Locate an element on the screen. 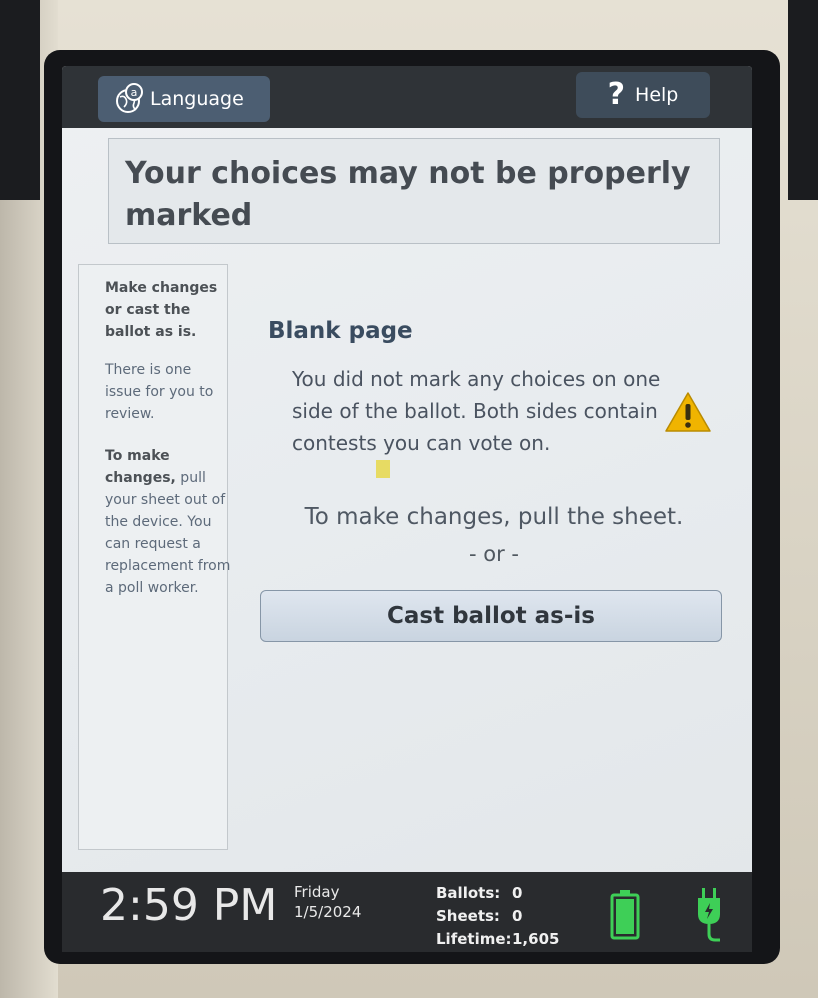 The height and width of the screenshot is (998, 818). ballot-counts: Ballots: 0 Sheets: 0 Lifetime: 1,605 is located at coordinates (497, 916).